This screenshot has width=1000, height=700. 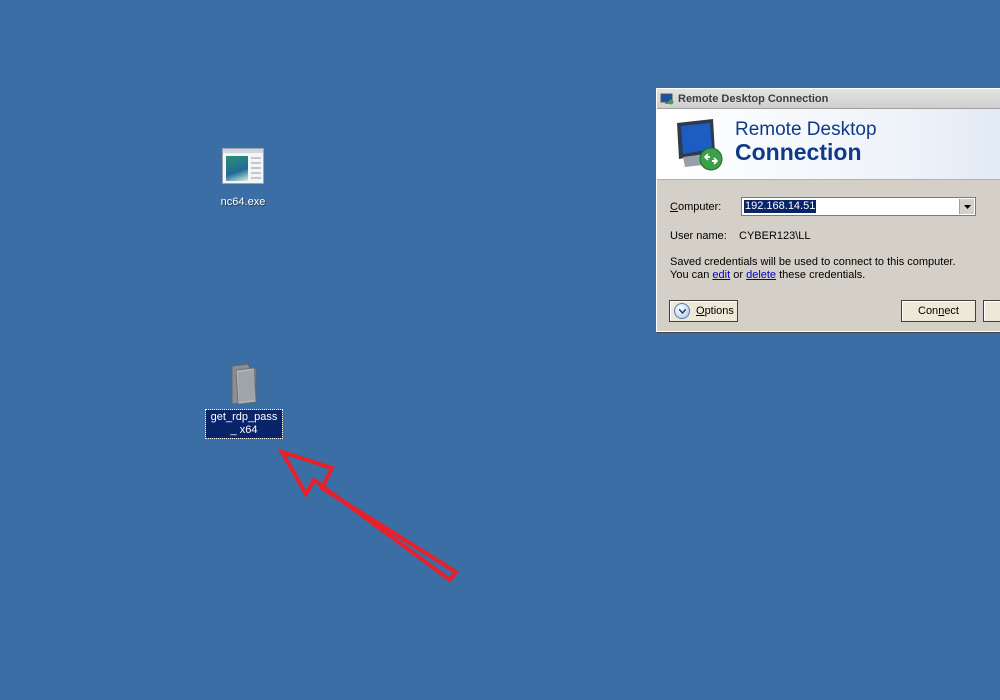 I want to click on monitor-icon, so click(x=700, y=145).